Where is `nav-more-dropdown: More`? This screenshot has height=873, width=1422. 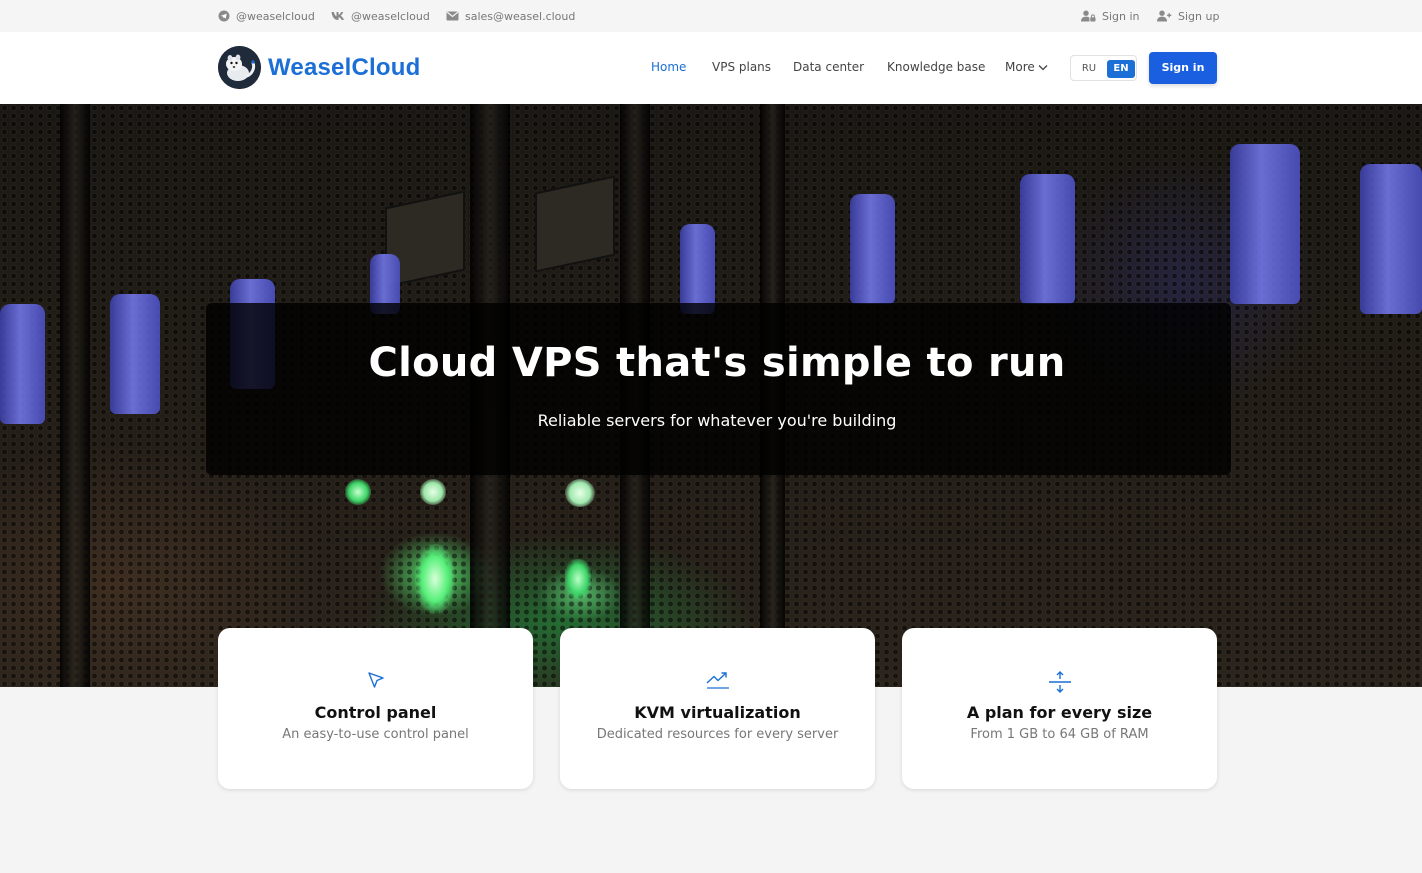 nav-more-dropdown: More is located at coordinates (1026, 67).